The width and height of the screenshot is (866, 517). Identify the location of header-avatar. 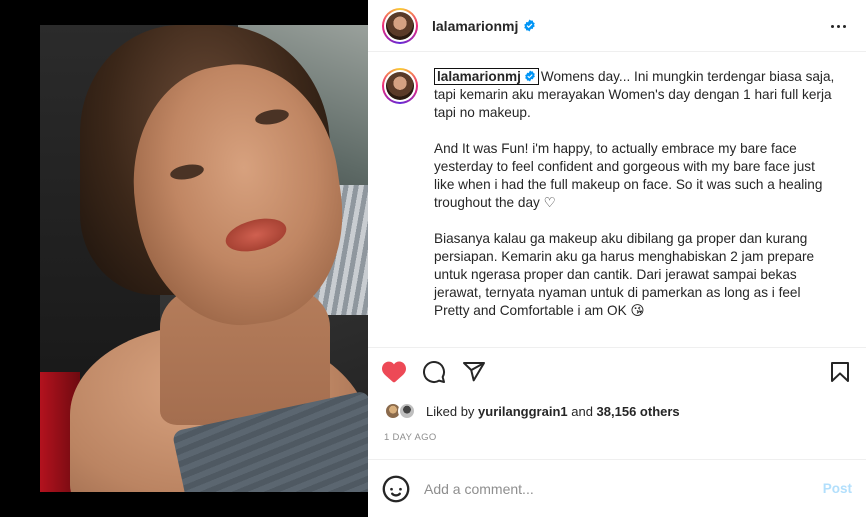
(400, 25).